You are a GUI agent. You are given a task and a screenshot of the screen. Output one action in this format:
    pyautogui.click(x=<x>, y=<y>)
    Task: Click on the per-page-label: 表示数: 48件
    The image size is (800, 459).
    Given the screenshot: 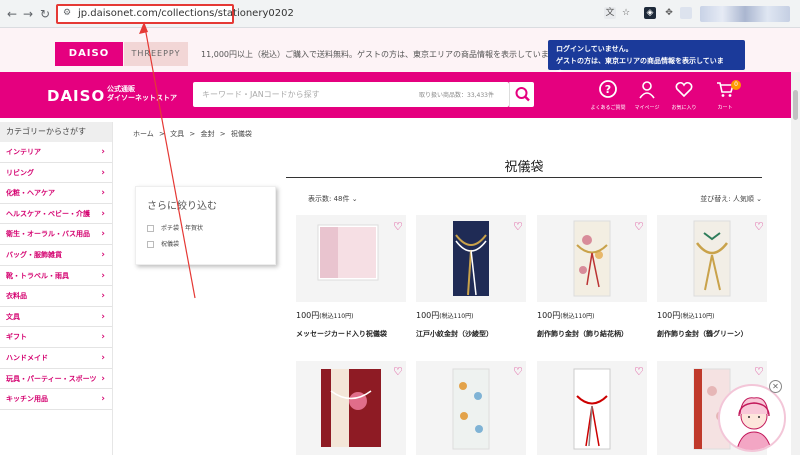 What is the action you would take?
    pyautogui.click(x=329, y=199)
    